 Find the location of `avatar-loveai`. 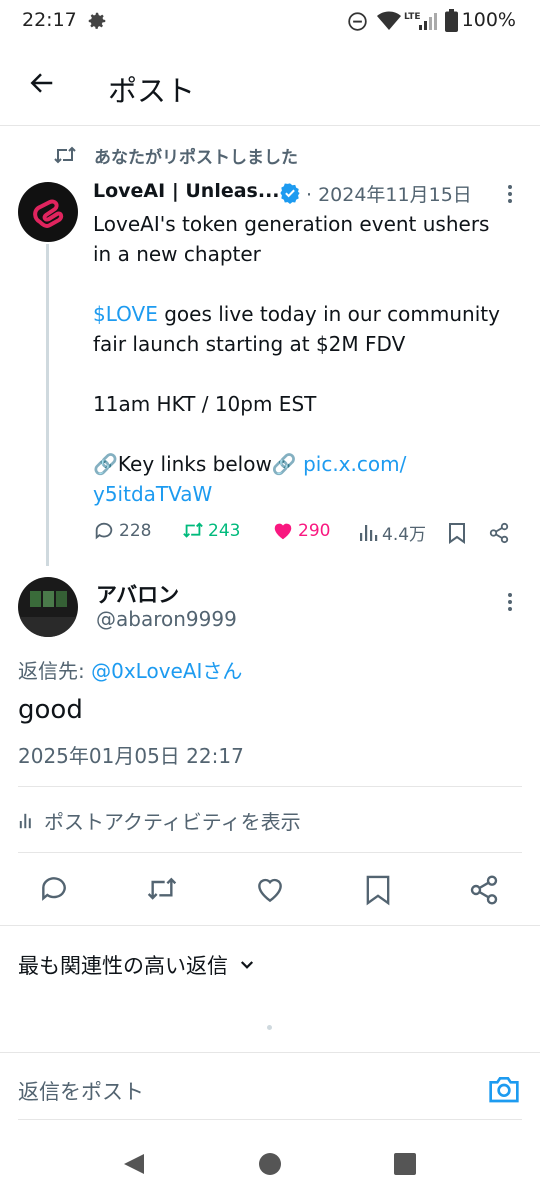

avatar-loveai is located at coordinates (48, 212).